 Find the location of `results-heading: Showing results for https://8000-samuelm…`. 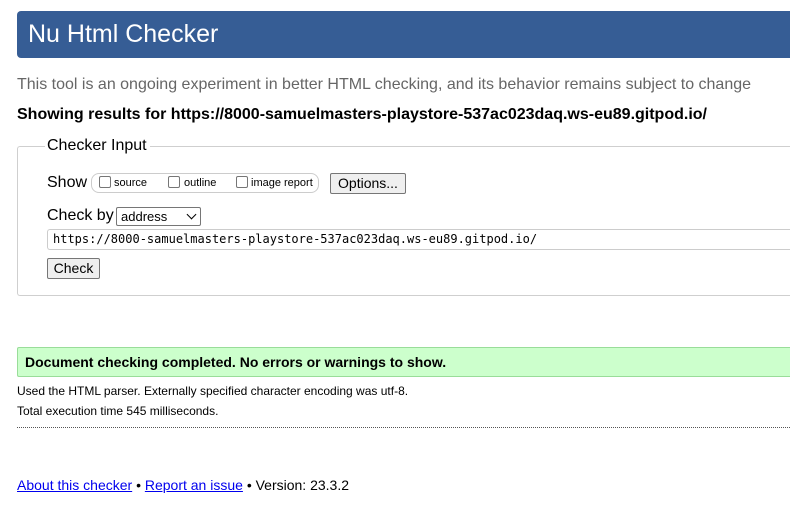

results-heading: Showing results for https://8000-samuelm… is located at coordinates (362, 114).